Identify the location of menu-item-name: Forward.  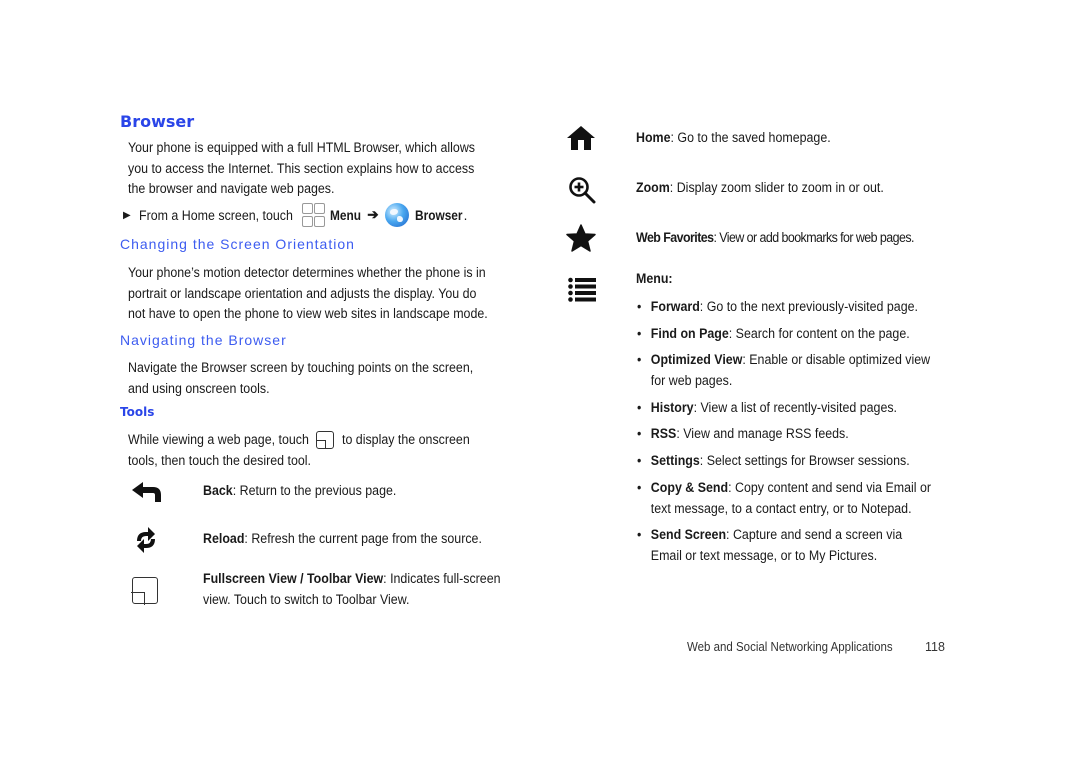
(675, 306).